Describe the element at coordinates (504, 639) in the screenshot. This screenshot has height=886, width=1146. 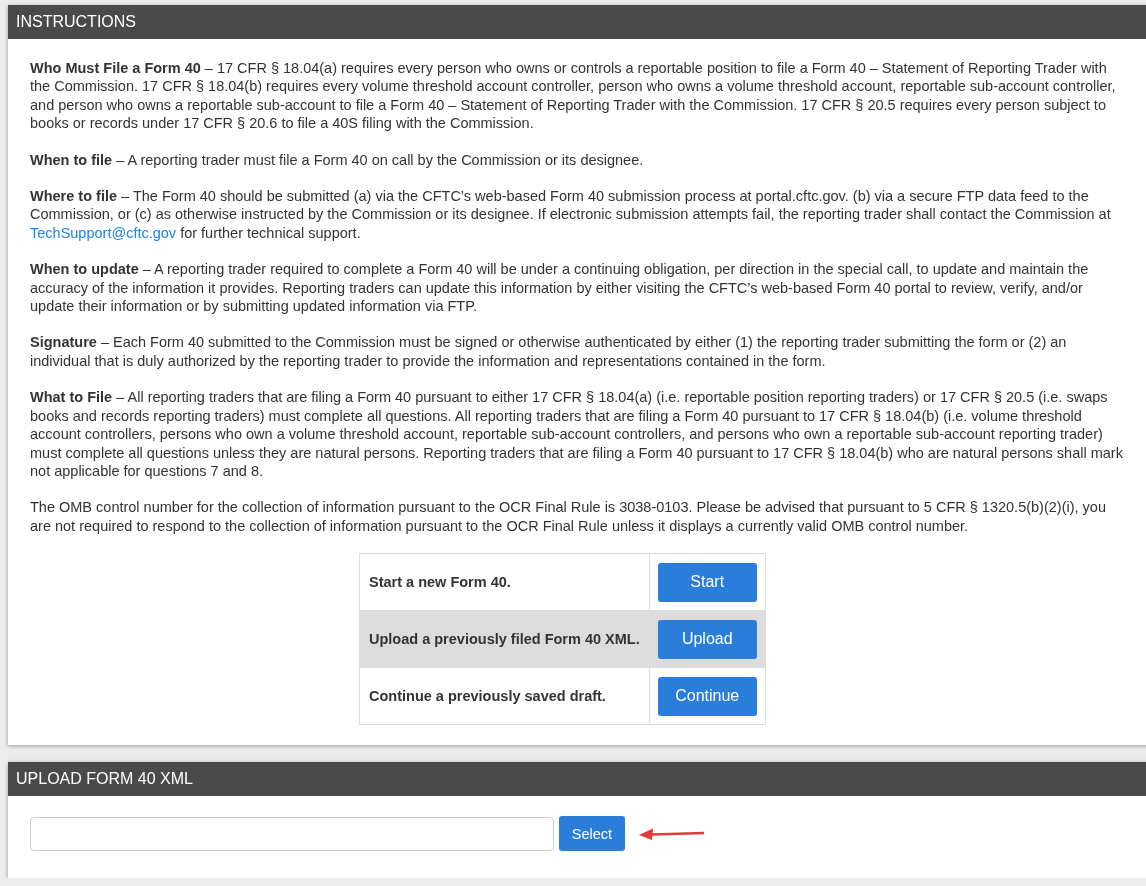
I see `option-label: Upload a previously filed Form 40 XML.` at that location.